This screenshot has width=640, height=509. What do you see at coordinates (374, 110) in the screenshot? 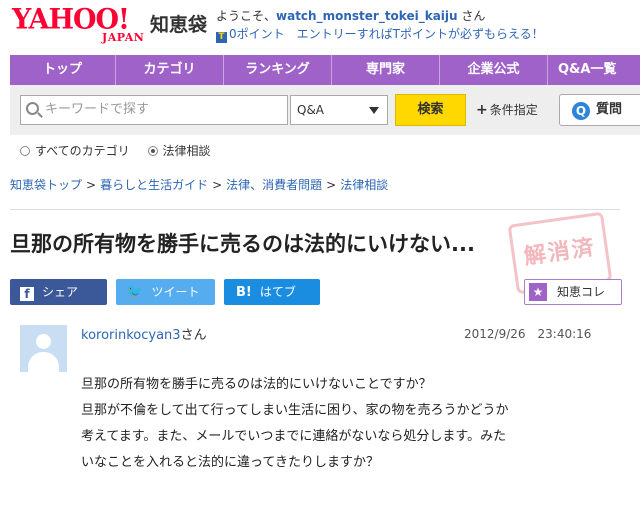
I see `caret-down-icon` at bounding box center [374, 110].